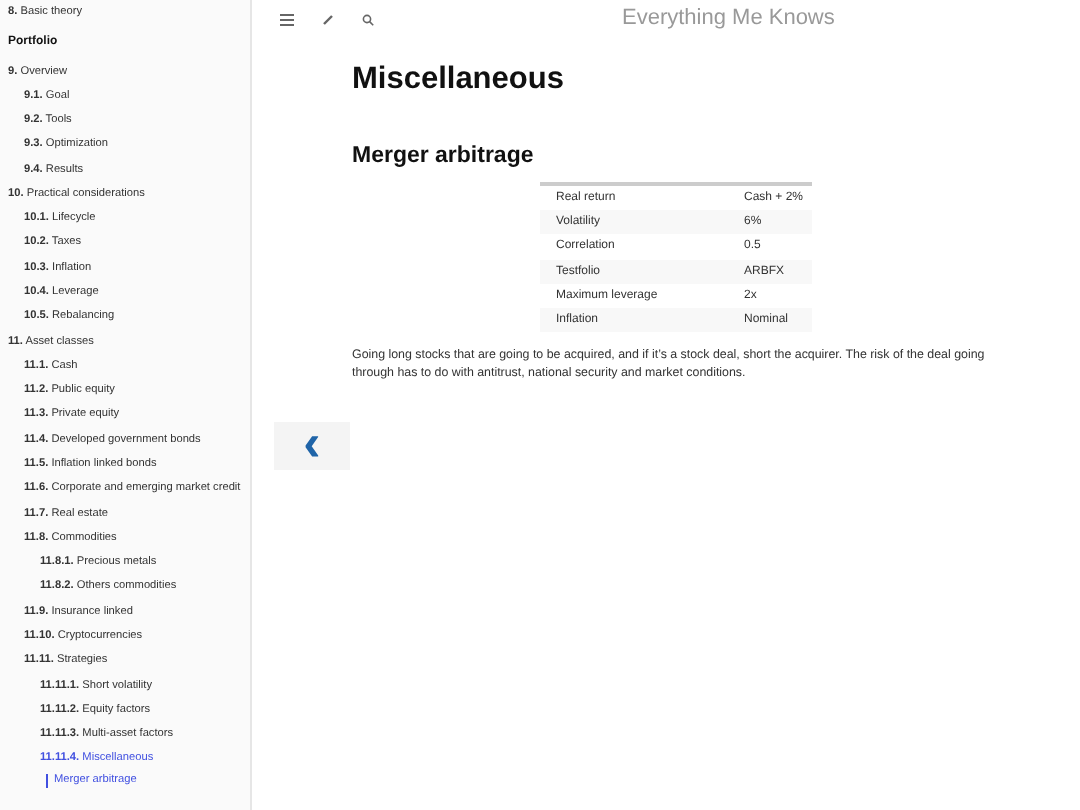 This screenshot has width=1080, height=810. Describe the element at coordinates (327, 20) in the screenshot. I see `pencil-icon` at that location.